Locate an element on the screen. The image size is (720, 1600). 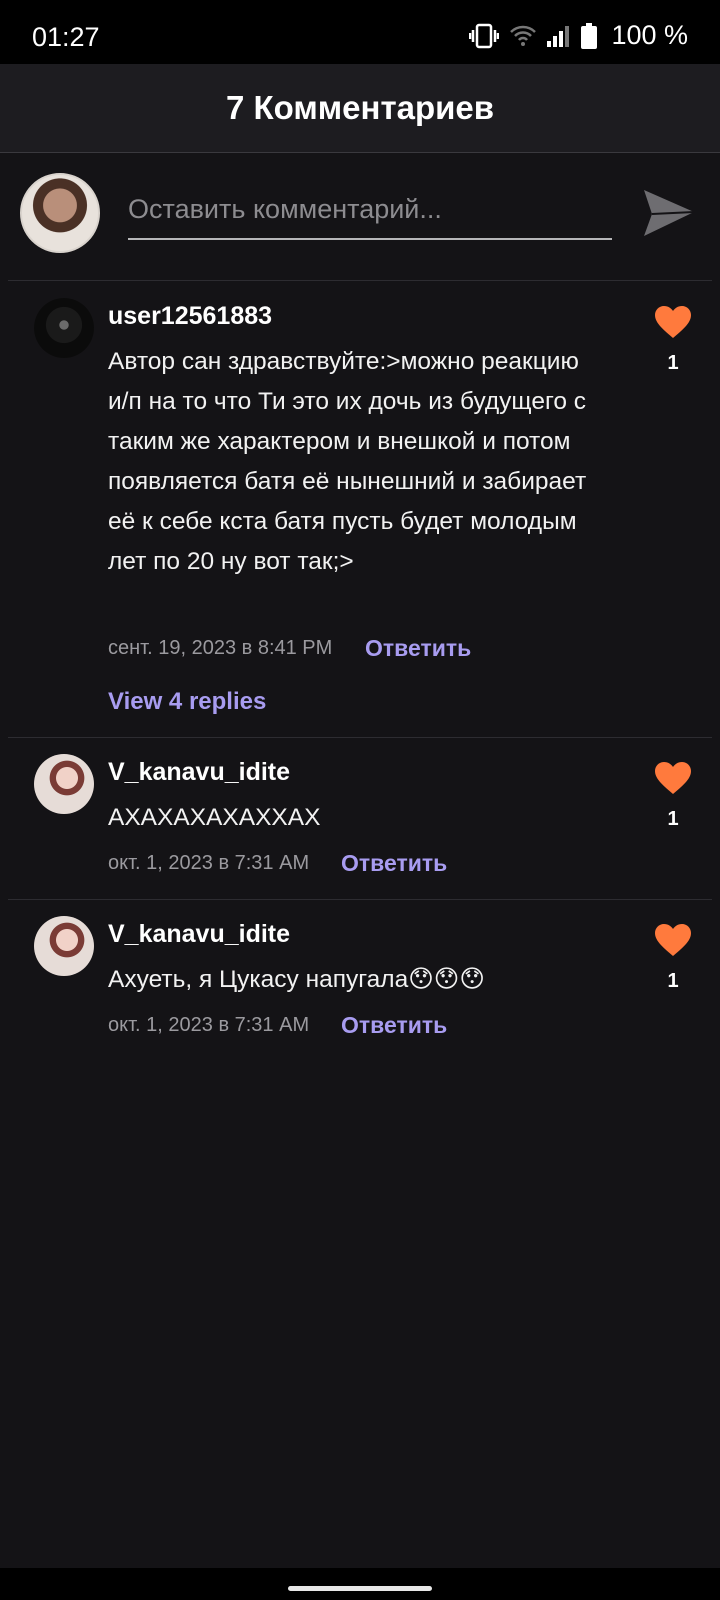
status-time: 01:27 is located at coordinates (66, 37).